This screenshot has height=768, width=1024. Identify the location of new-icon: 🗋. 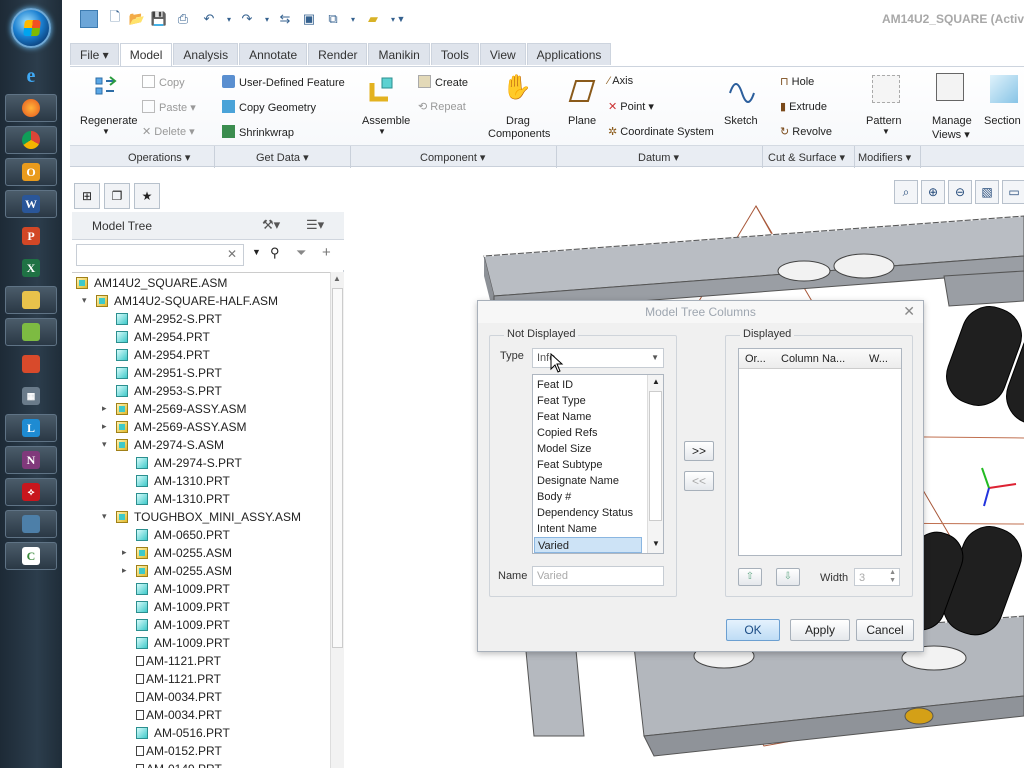
(115, 18).